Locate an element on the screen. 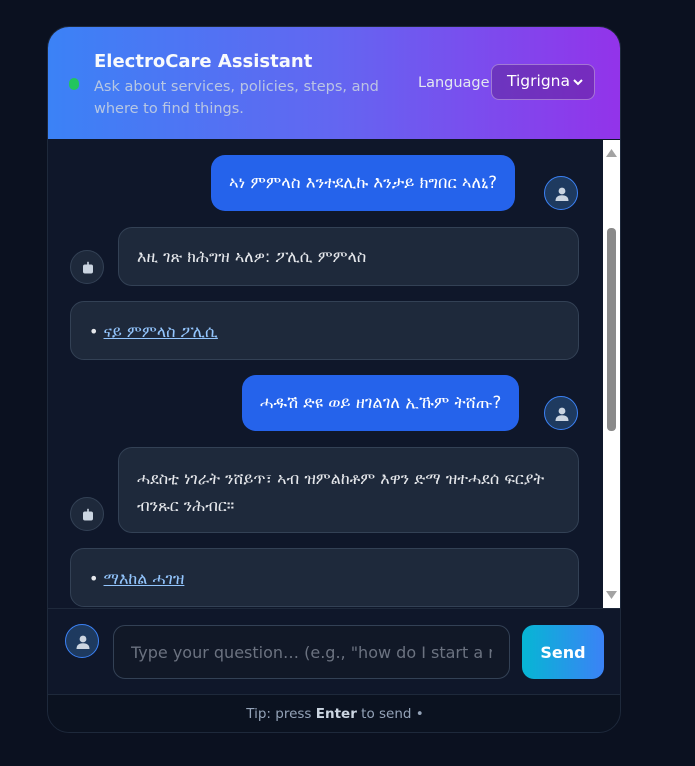 This screenshot has height=766, width=695. chevron-down-icon is located at coordinates (578, 82).